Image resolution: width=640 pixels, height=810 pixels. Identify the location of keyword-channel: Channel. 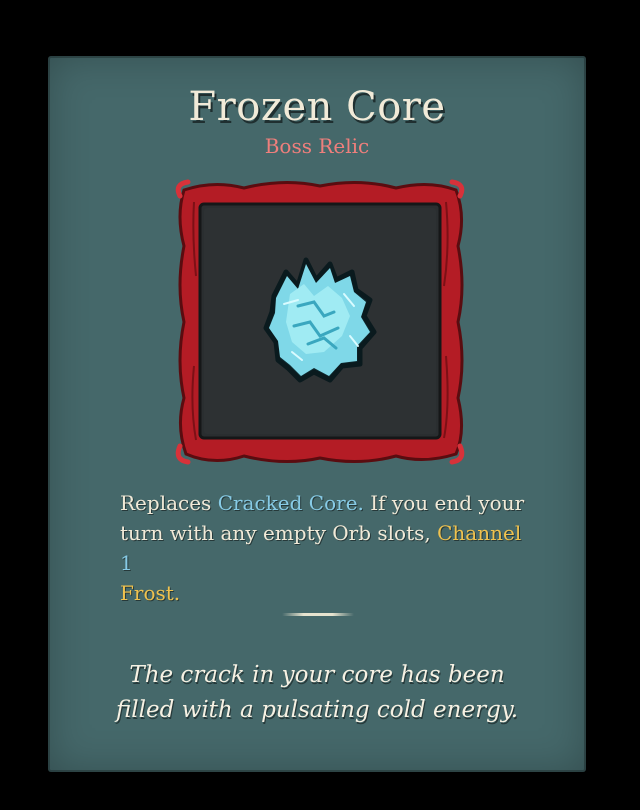
(479, 533).